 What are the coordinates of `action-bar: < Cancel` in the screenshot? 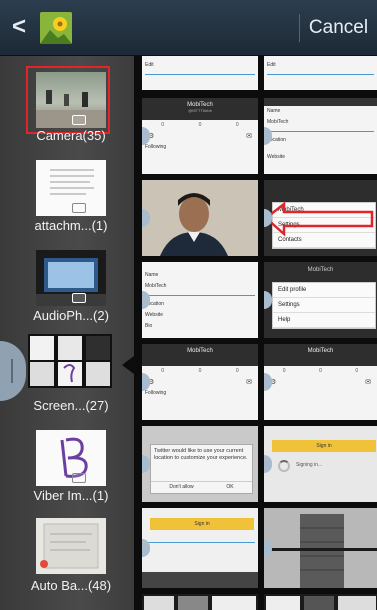 It's located at (188, 28).